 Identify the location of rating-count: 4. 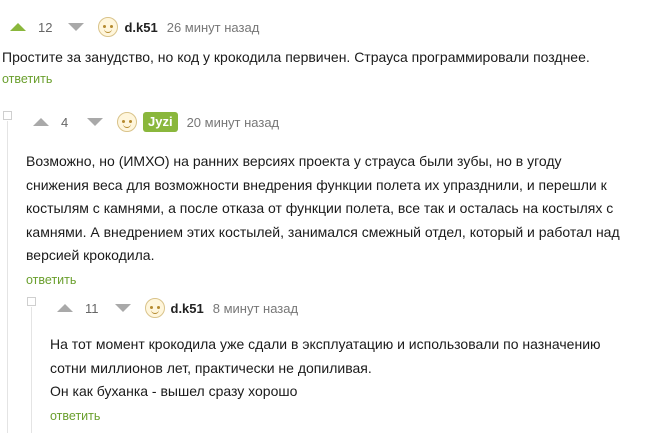
(65, 122).